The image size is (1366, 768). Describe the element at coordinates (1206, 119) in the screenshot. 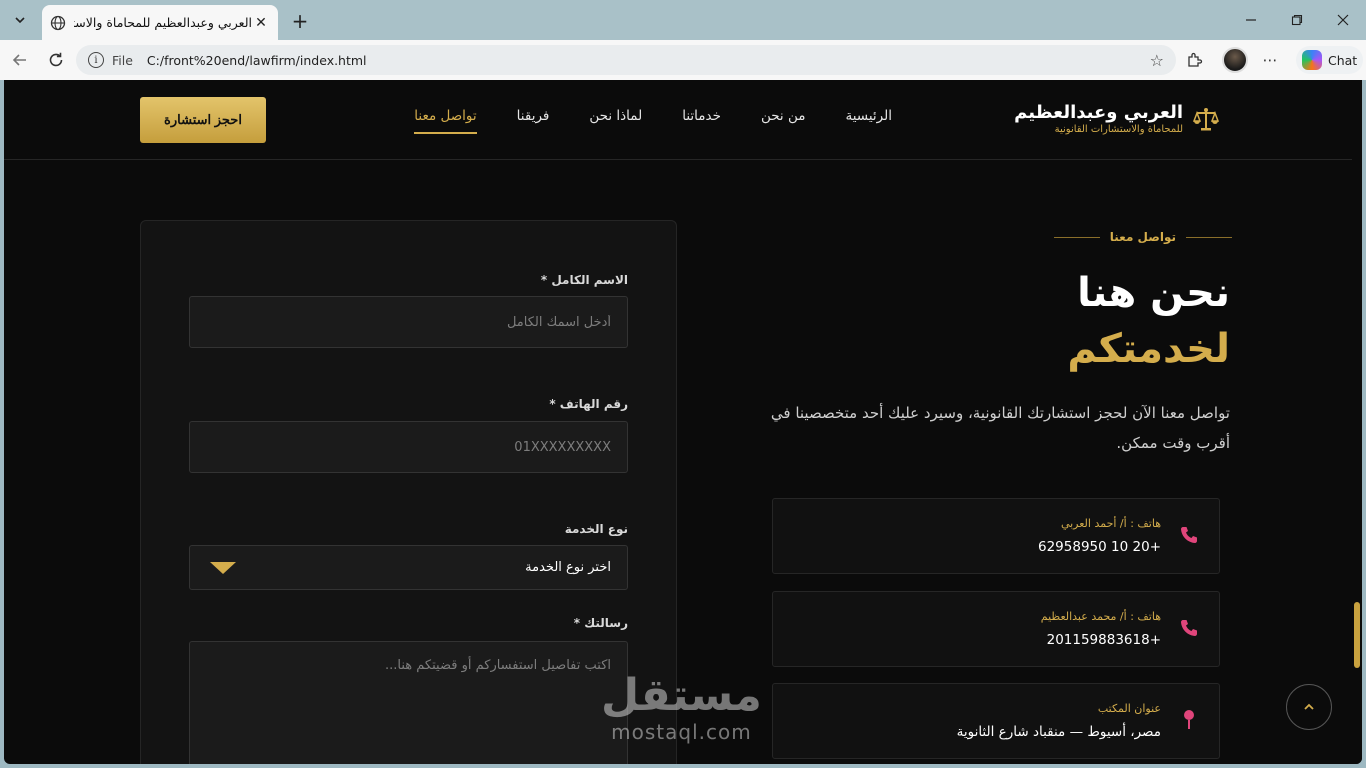

I see `scales-of-justice-icon` at that location.